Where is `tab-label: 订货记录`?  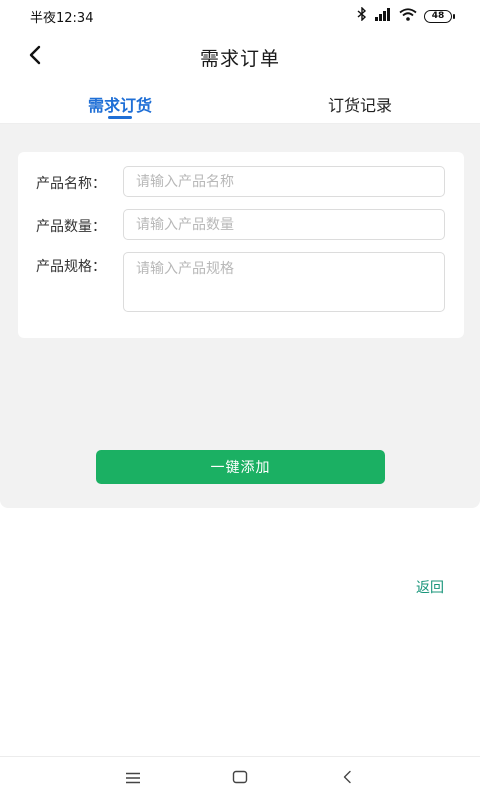 tab-label: 订货记录 is located at coordinates (359, 105).